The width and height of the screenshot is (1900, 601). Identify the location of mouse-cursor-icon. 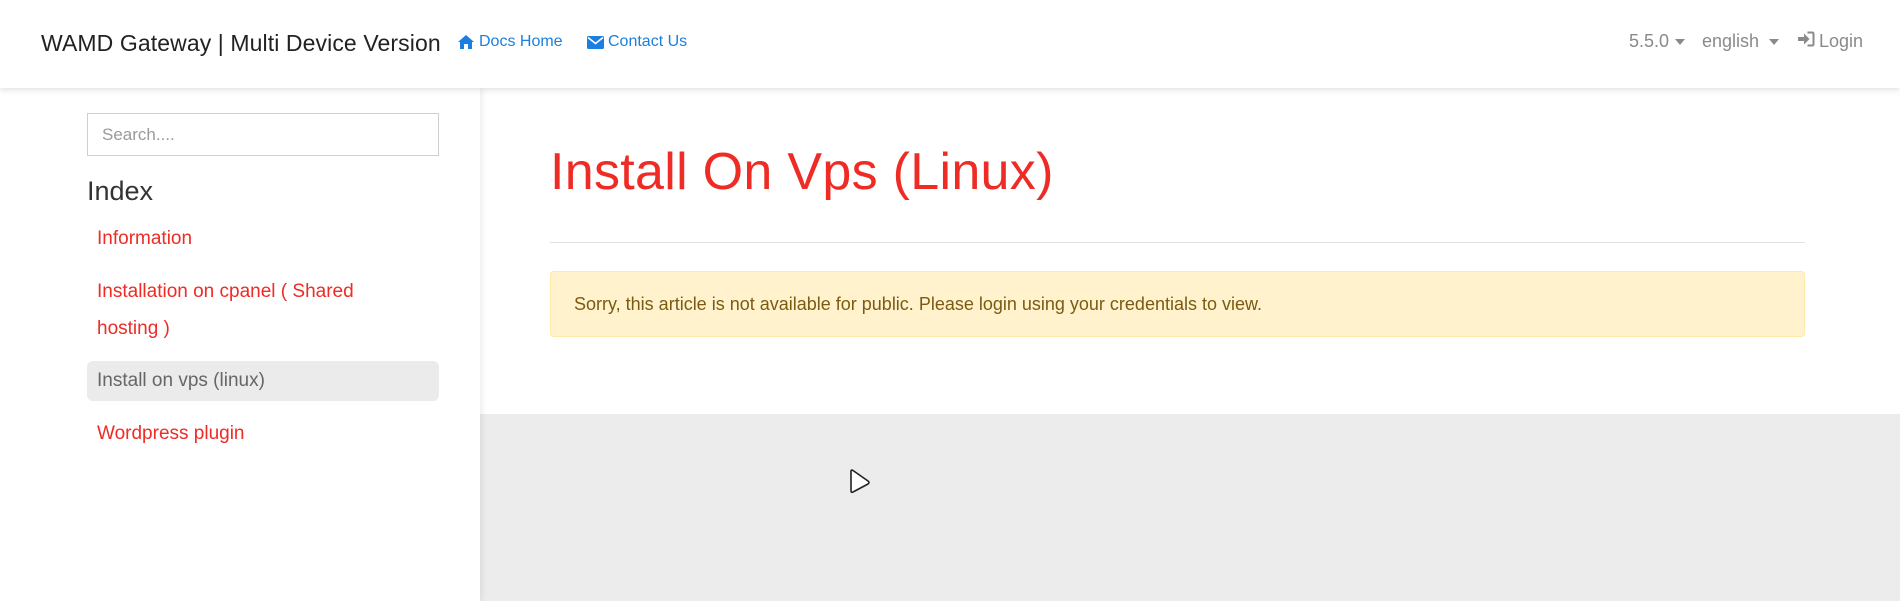
(860, 484).